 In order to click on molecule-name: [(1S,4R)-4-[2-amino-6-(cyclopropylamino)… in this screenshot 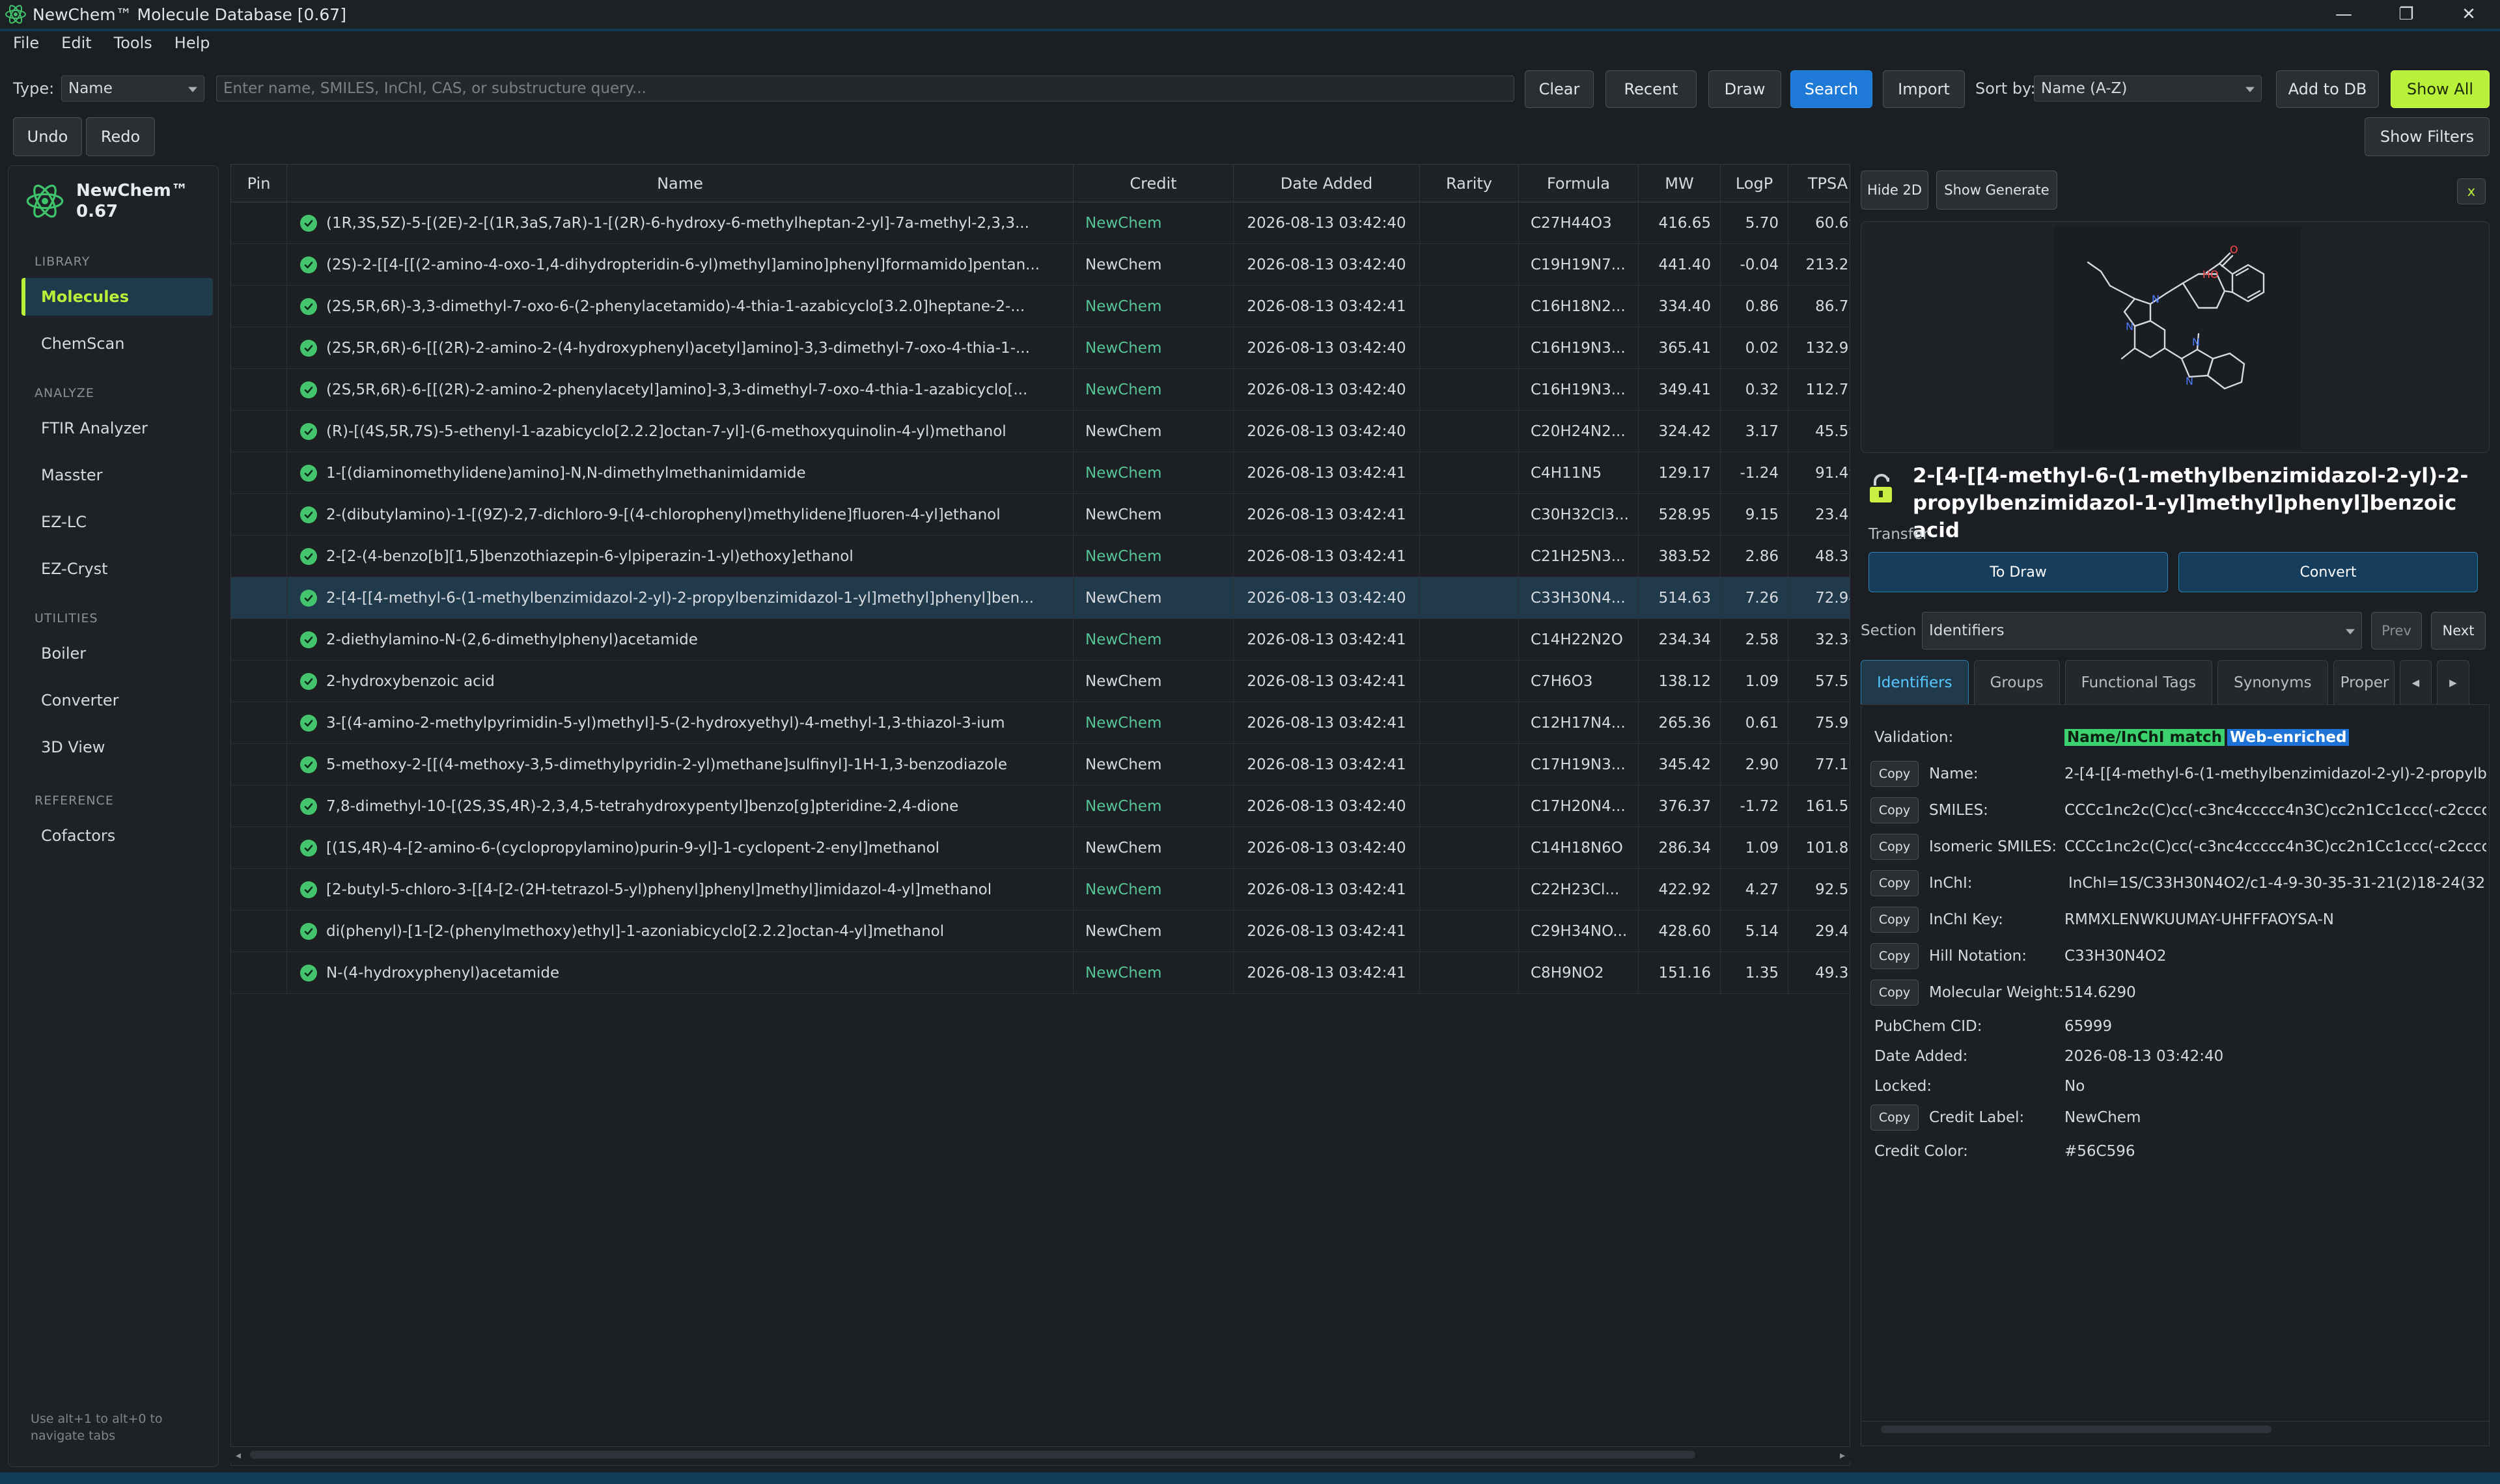, I will do `click(633, 848)`.